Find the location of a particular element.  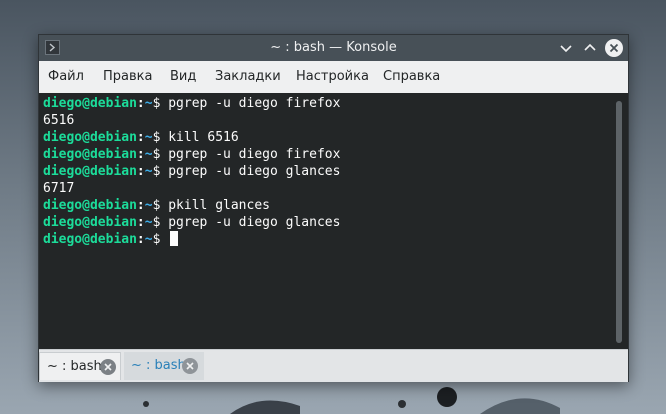

tab-bar: ~ : bash ~ : bash is located at coordinates (333, 365).